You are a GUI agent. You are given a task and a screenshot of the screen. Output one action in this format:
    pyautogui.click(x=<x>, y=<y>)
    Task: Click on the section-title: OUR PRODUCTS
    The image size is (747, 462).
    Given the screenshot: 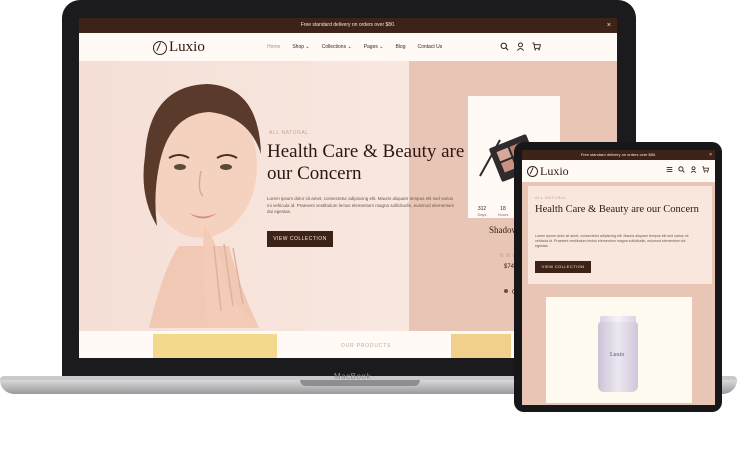 What is the action you would take?
    pyautogui.click(x=366, y=346)
    